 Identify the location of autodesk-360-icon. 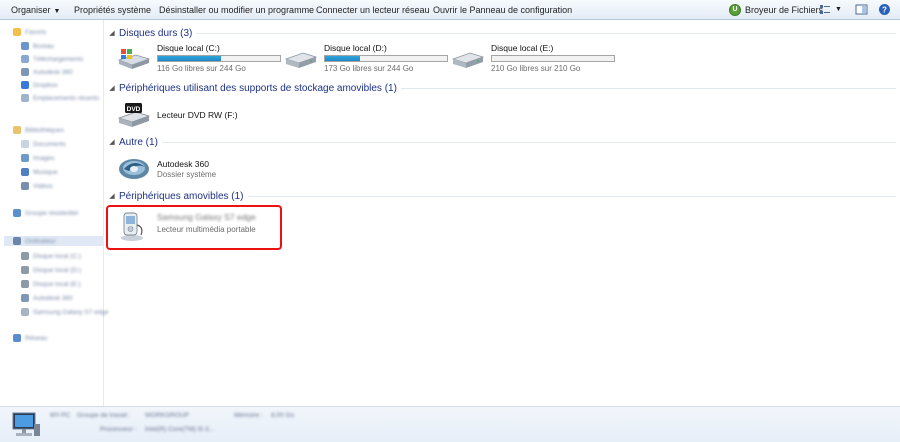
(134, 169).